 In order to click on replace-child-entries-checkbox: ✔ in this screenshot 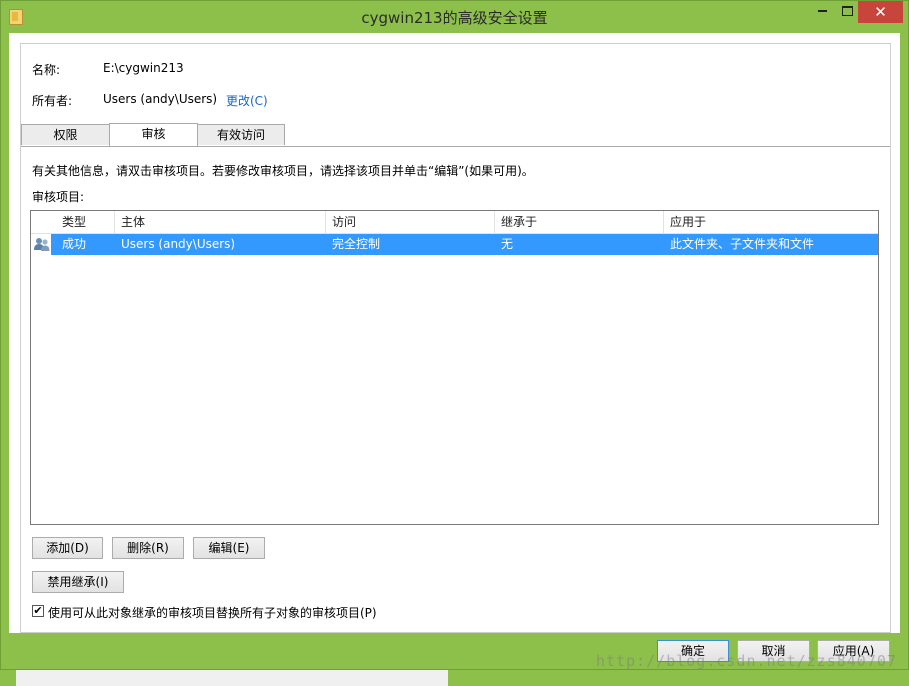, I will do `click(38, 611)`.